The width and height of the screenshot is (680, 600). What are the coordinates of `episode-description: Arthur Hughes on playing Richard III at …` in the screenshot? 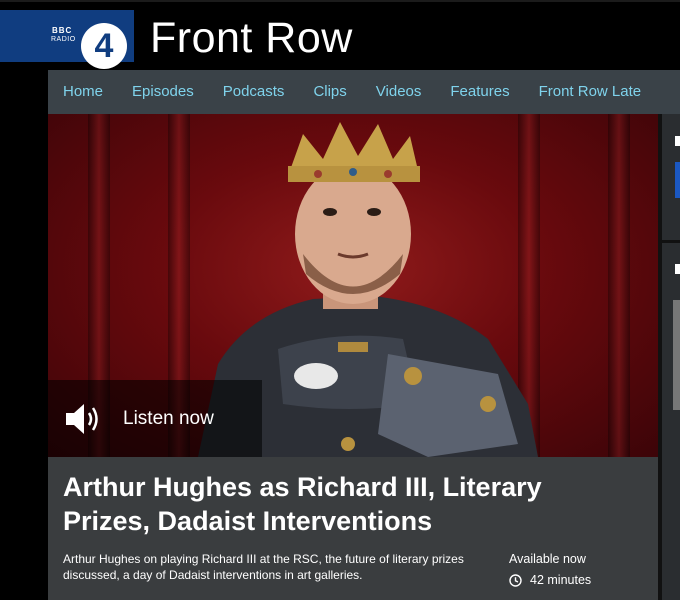 It's located at (263, 567).